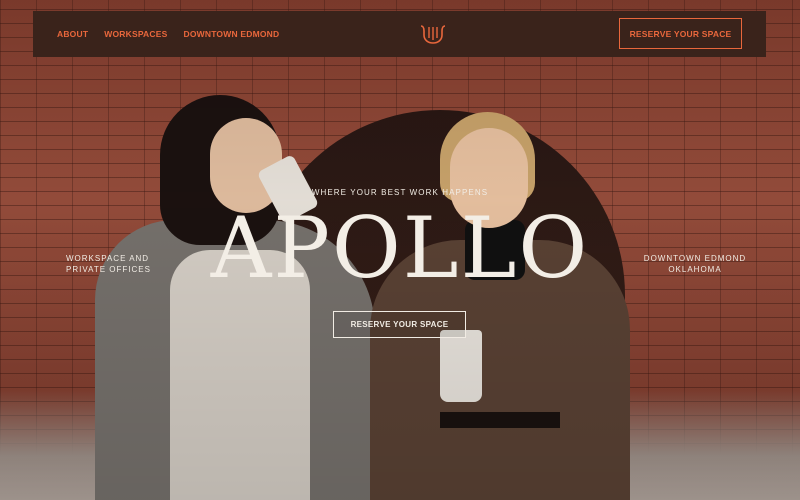  I want to click on reserve-space-nav-button: RESERVE YOUR SPACE, so click(680, 33).